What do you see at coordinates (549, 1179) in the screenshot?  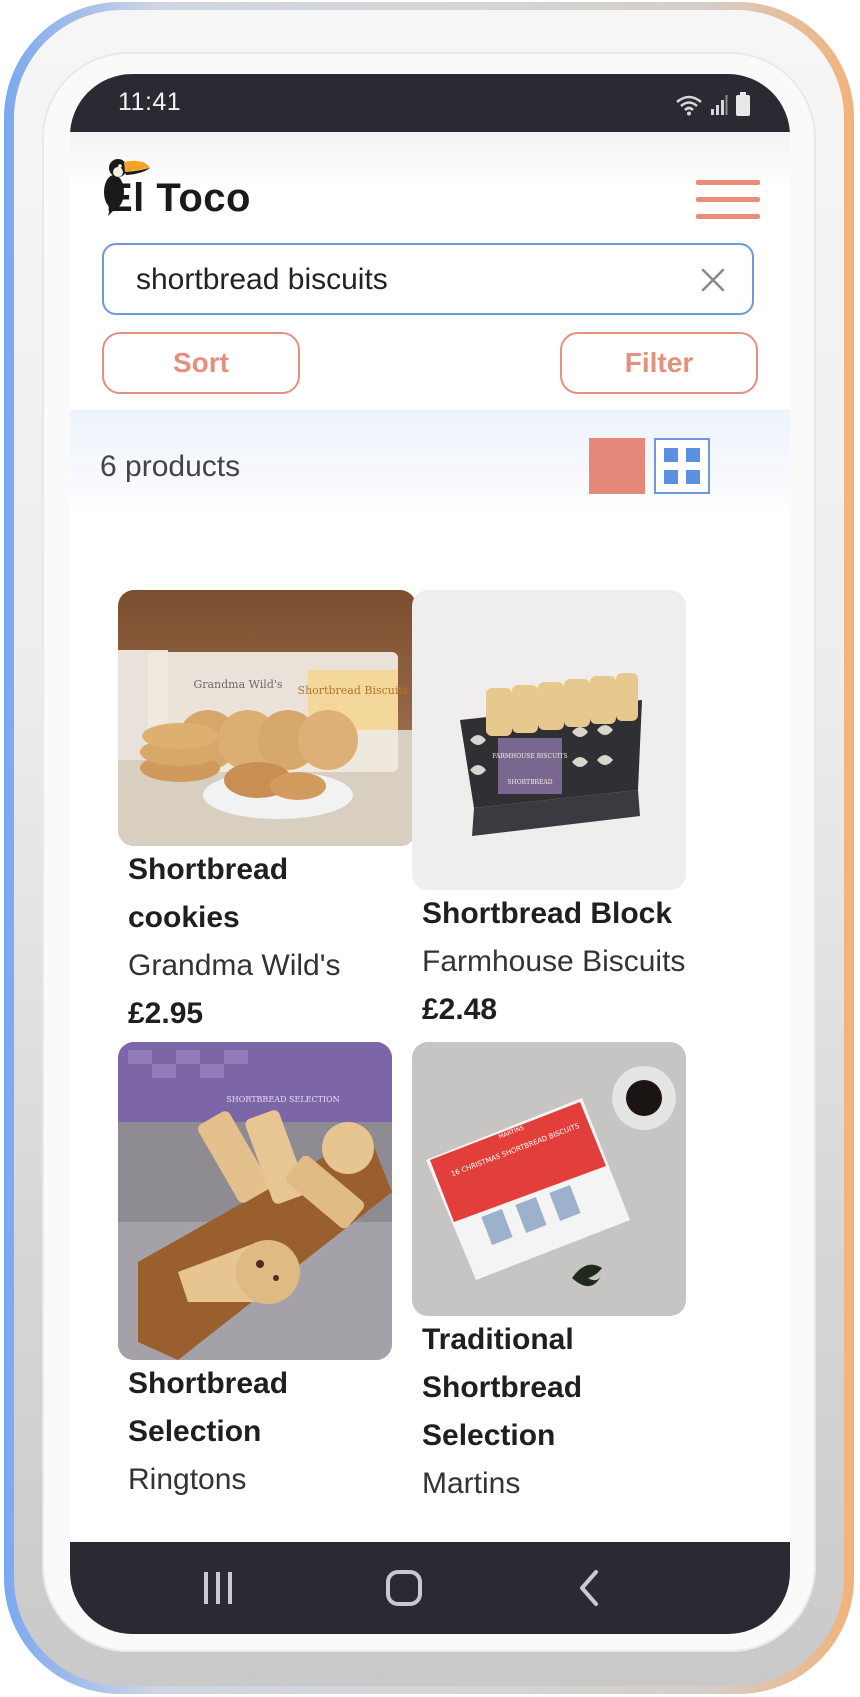 I see `product-image-4: MARTINS 16 CHRISTMAS SHORTBREAD BISCUITS` at bounding box center [549, 1179].